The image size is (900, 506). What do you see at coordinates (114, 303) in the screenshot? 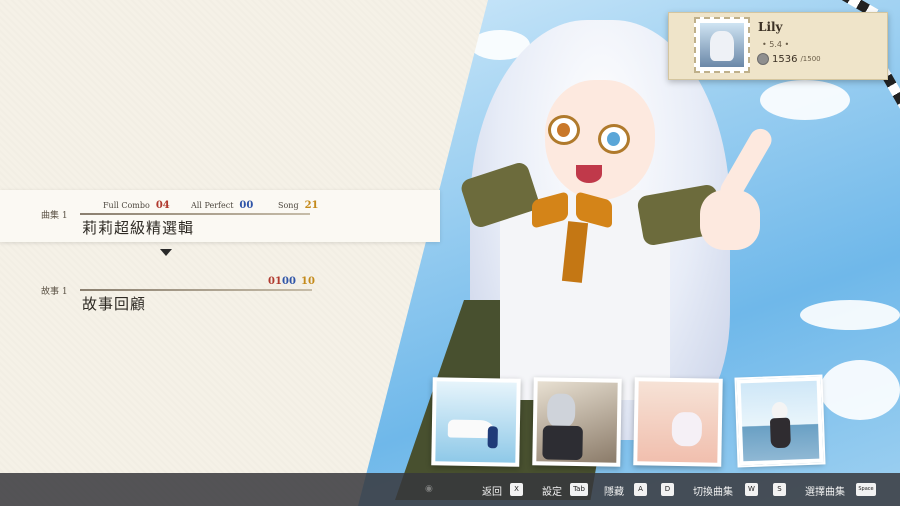
I see `collection-title: 故事回顧` at bounding box center [114, 303].